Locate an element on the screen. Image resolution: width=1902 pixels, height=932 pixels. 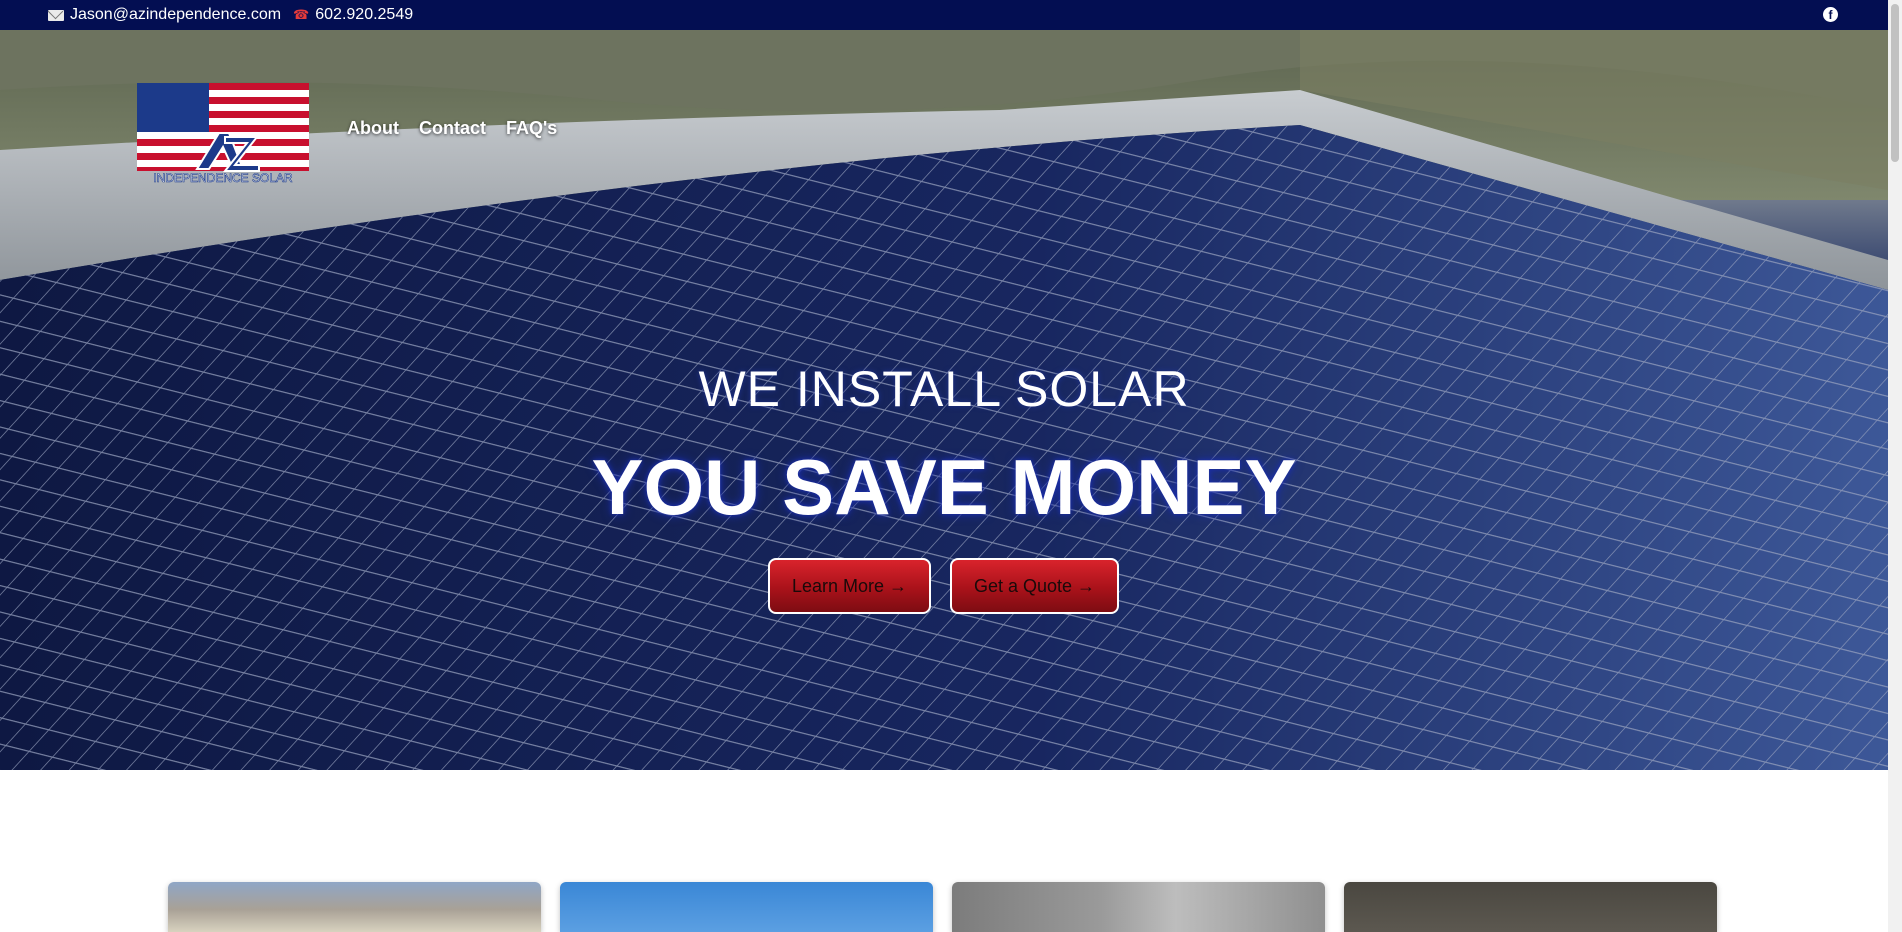
hero-subheadline: WE INSTALL SOLAR is located at coordinates (944, 389).